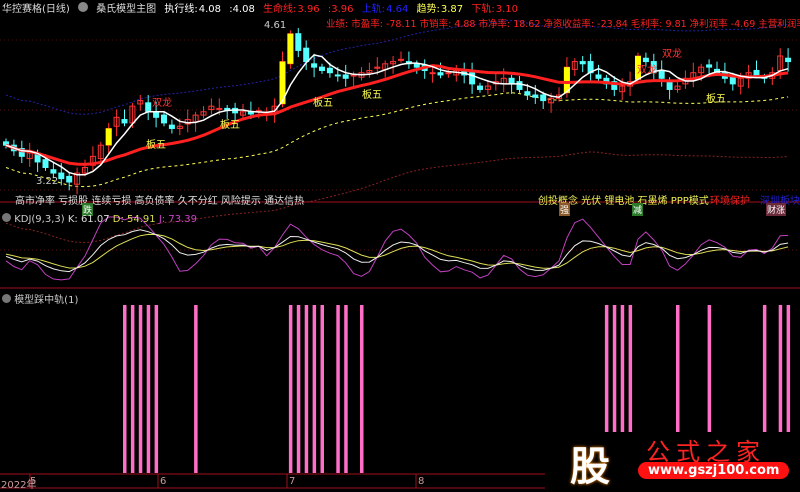 The image size is (800, 492). I want to click on kdj-j: J: 73.39, so click(177, 219).